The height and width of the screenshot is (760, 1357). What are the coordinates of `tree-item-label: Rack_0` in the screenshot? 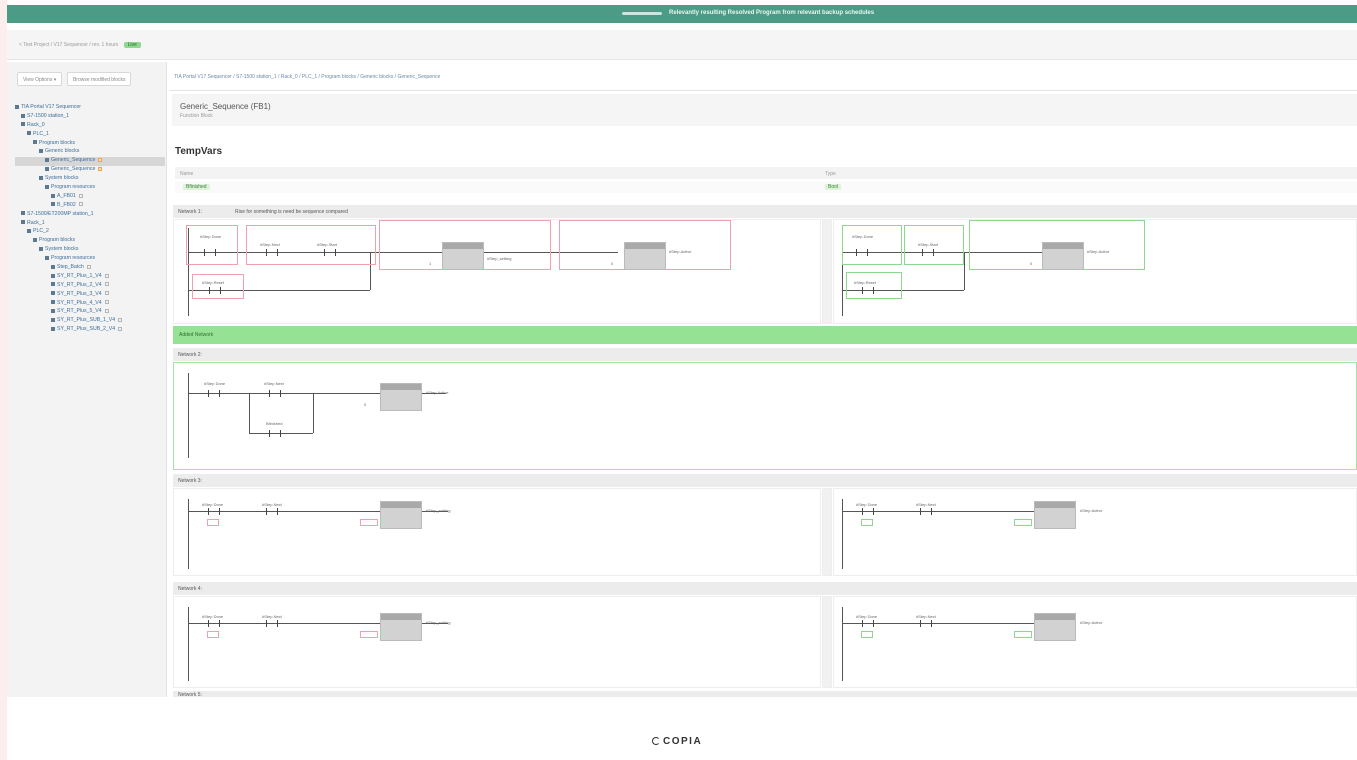 It's located at (36, 124).